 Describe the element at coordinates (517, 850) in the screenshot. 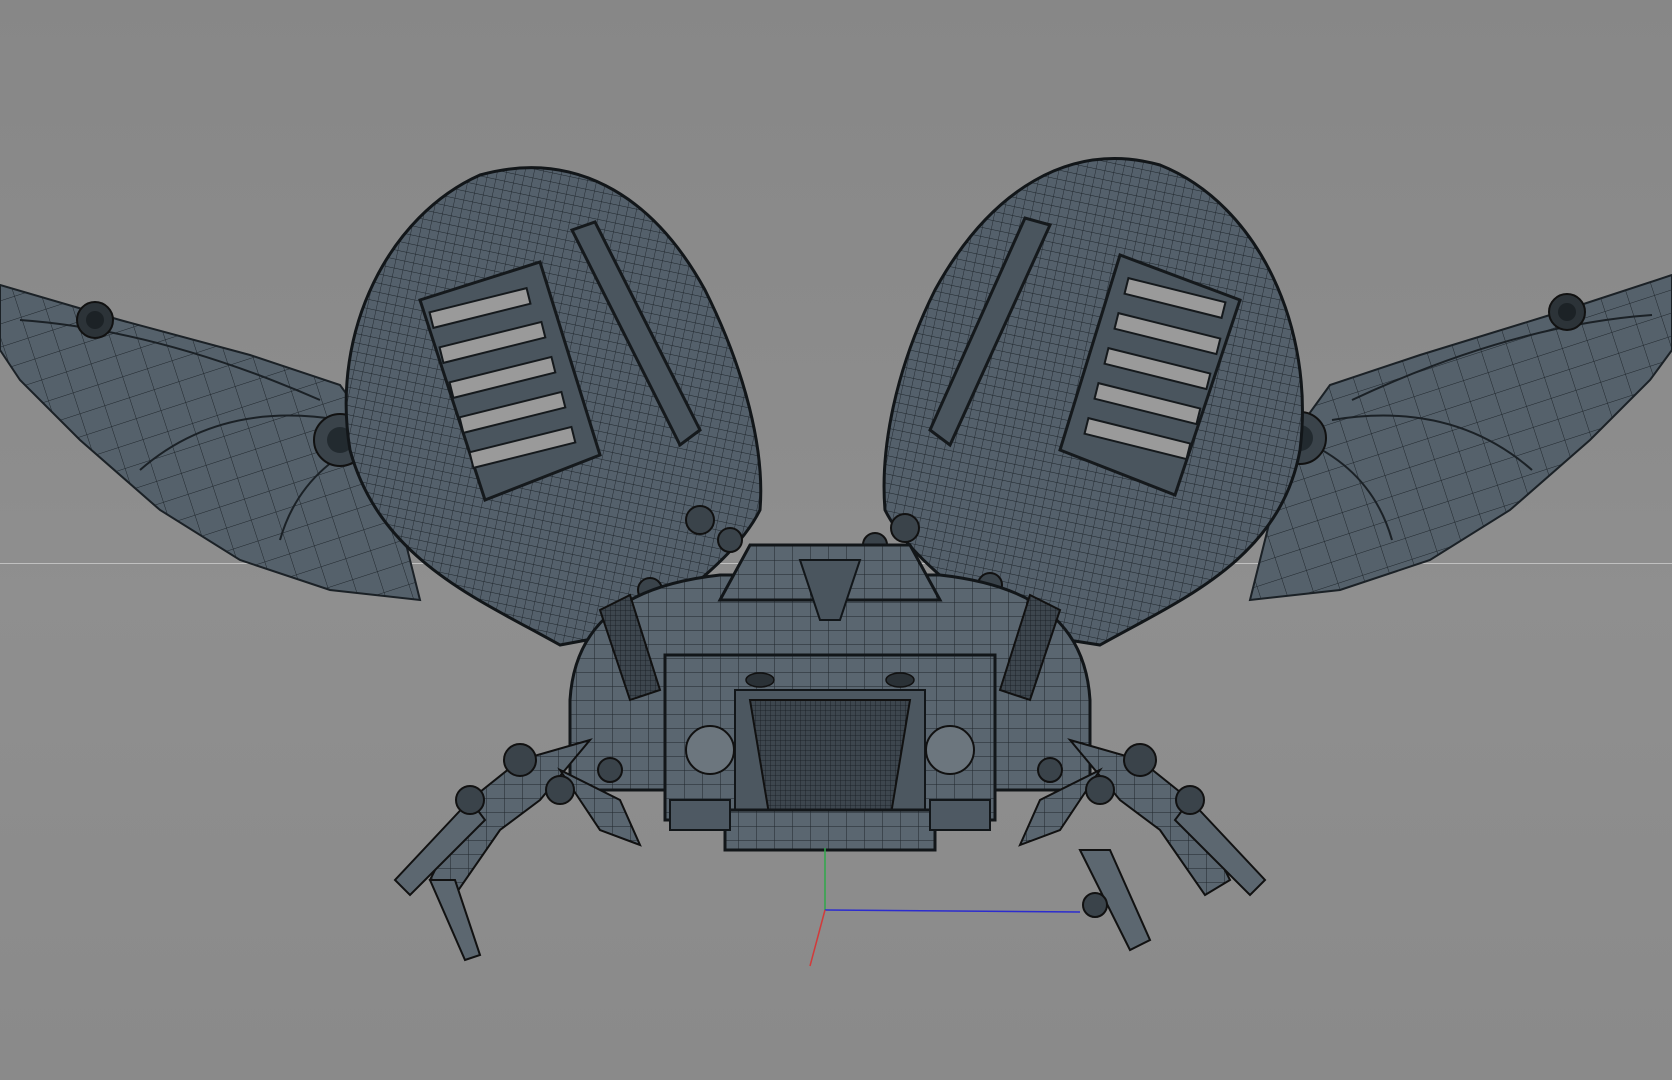

I see `left-legs` at that location.